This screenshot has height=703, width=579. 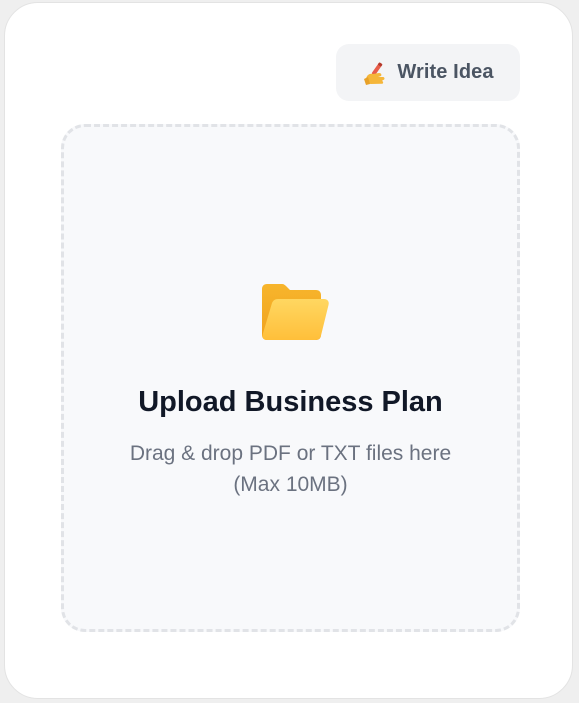 What do you see at coordinates (290, 484) in the screenshot?
I see `upload-description-line2: (Max 10MB)` at bounding box center [290, 484].